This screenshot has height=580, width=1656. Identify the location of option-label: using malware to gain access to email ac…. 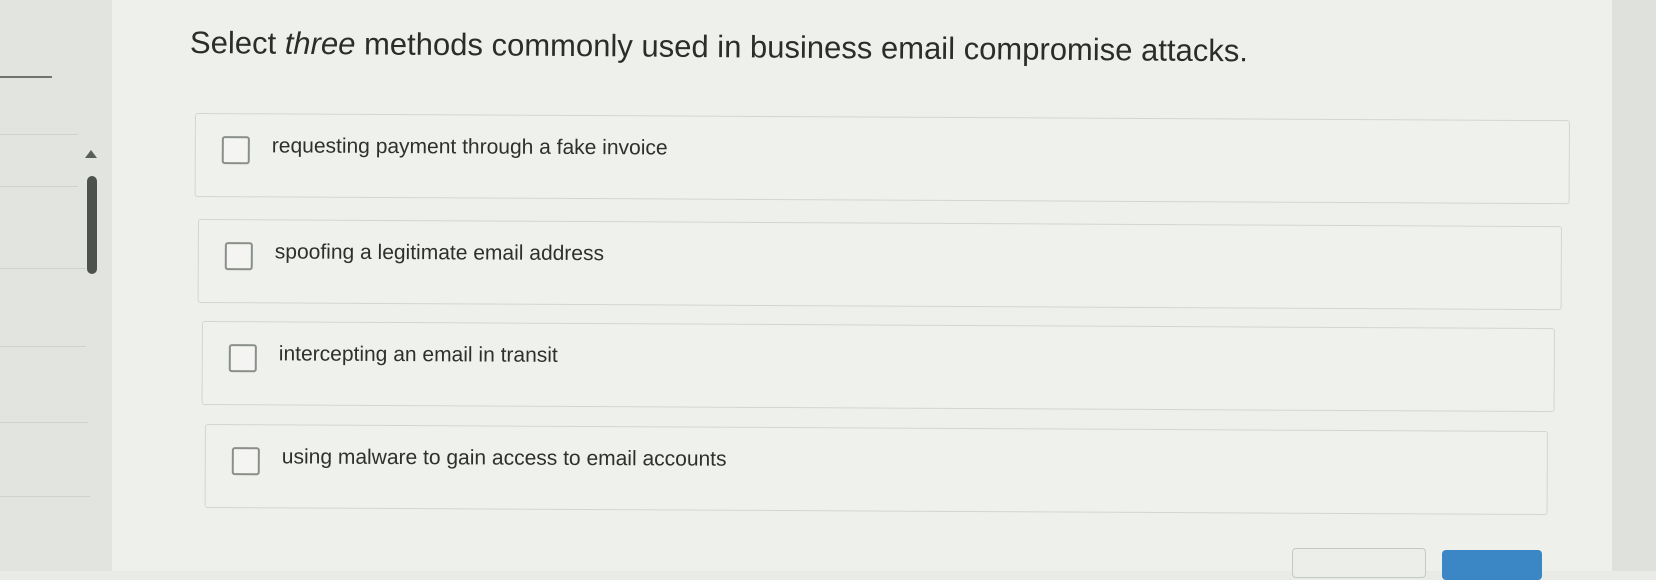
(504, 458).